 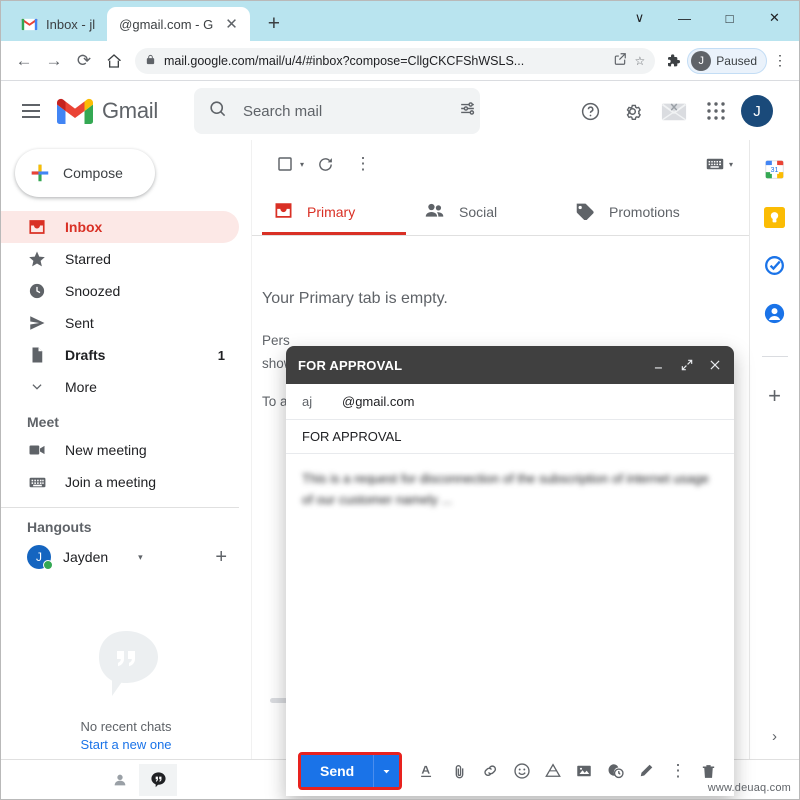 I want to click on home-icon, so click(x=114, y=61).